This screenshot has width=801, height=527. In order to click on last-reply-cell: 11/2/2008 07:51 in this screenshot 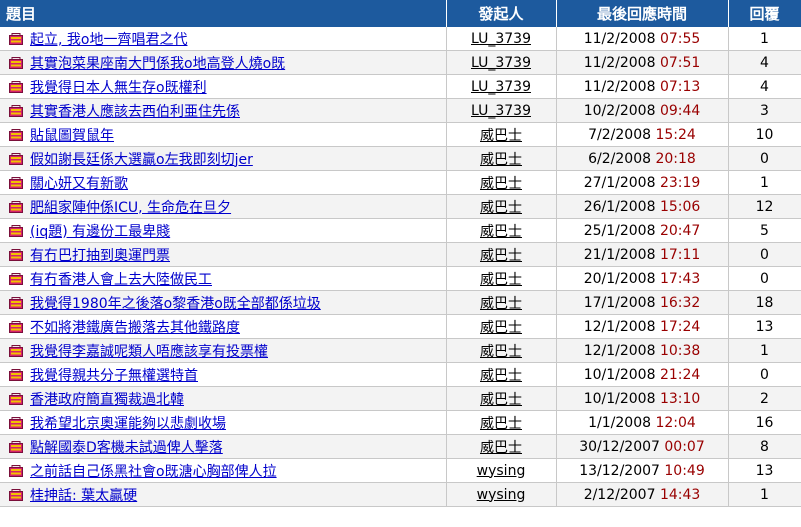, I will do `click(642, 62)`.